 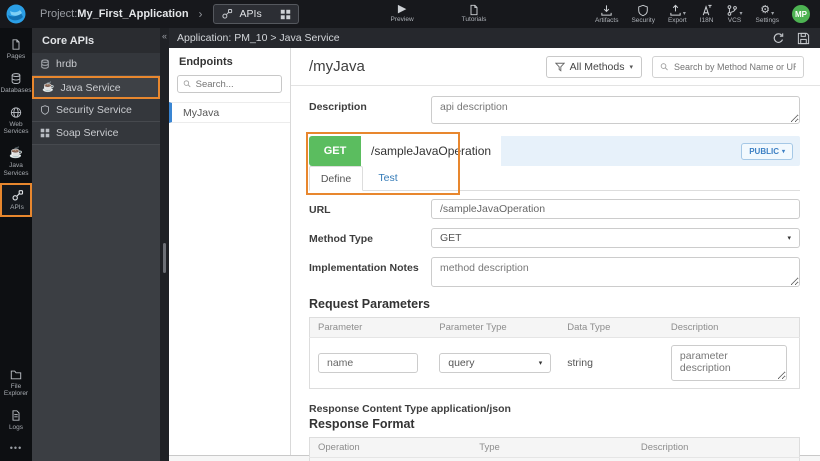 What do you see at coordinates (96, 133) in the screenshot?
I see `core-api-item-soap-service: Soap Service` at bounding box center [96, 133].